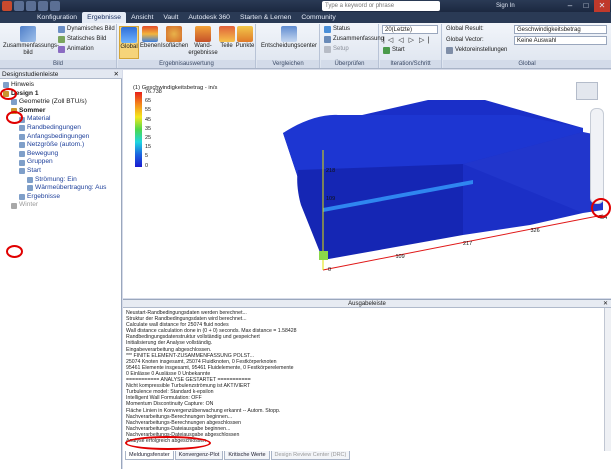 Image resolution: width=611 pixels, height=469 pixels. What do you see at coordinates (354, 39) in the screenshot?
I see `summary-button: Zusammenfassung` at bounding box center [354, 39].